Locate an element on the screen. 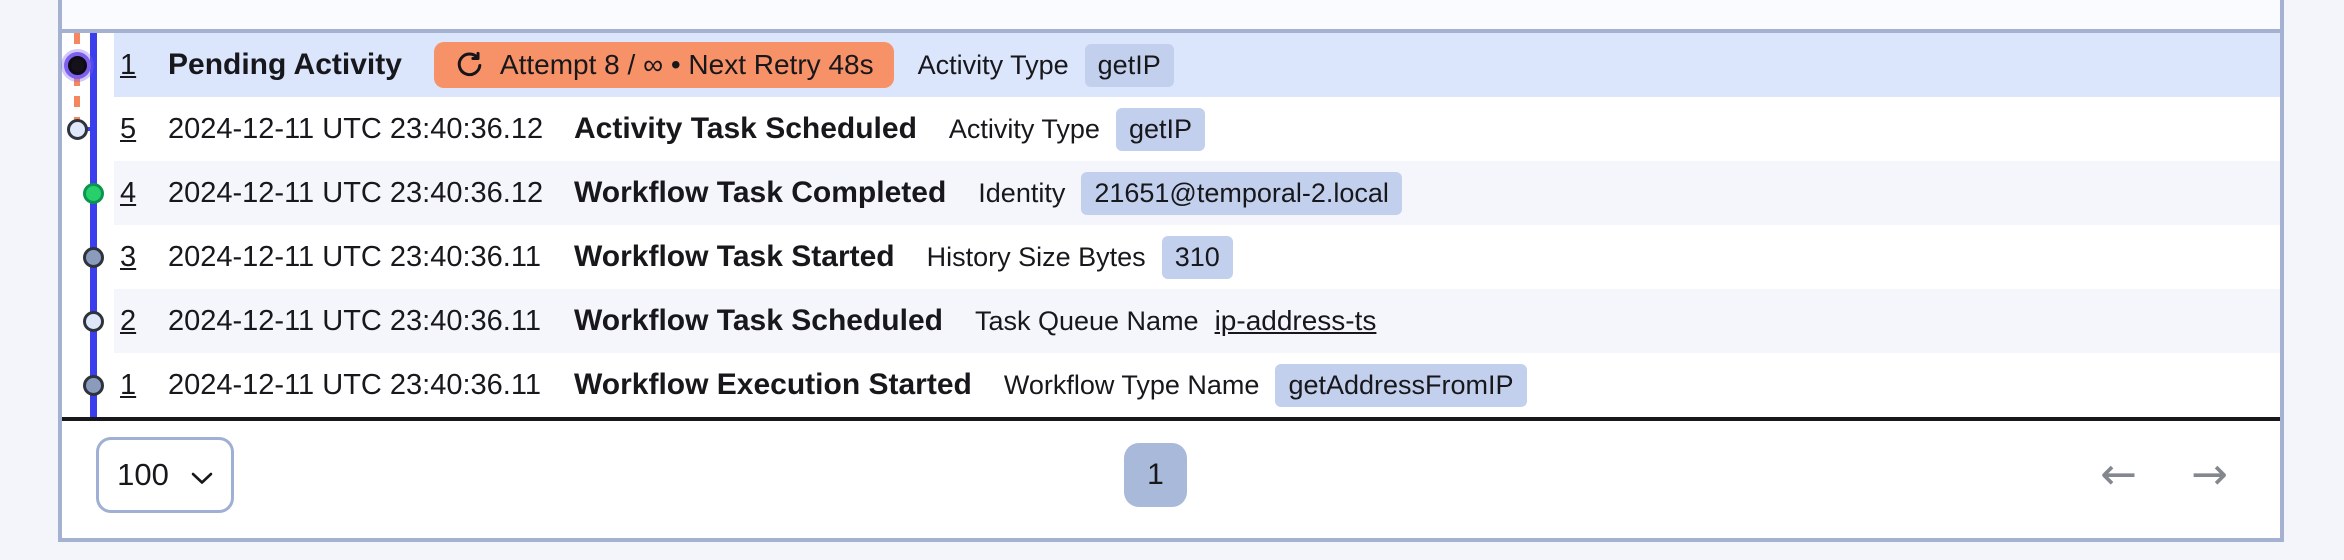  retry-status-badge: Attempt 8 / ∞ • Next Retry 48s is located at coordinates (663, 65).